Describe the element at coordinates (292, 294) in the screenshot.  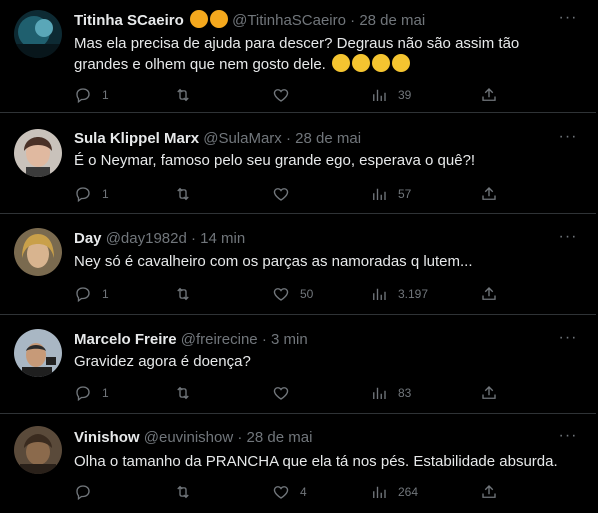
I see `like-button: 50` at that location.